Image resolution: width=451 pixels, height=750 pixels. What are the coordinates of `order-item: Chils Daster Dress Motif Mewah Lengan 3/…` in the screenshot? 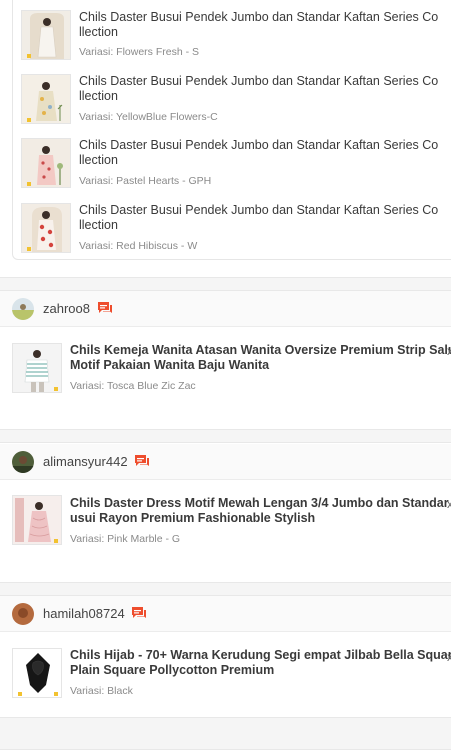 It's located at (225, 530).